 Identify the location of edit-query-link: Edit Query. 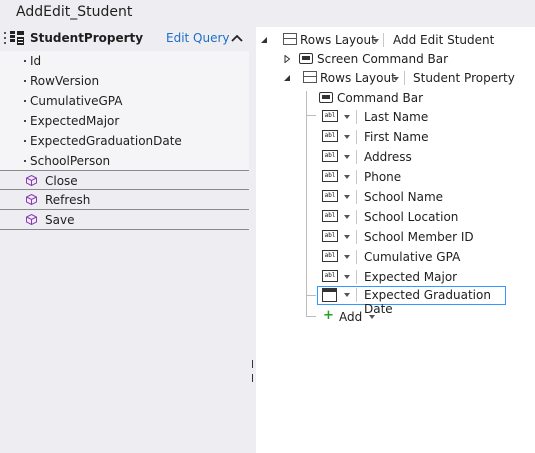
(198, 38).